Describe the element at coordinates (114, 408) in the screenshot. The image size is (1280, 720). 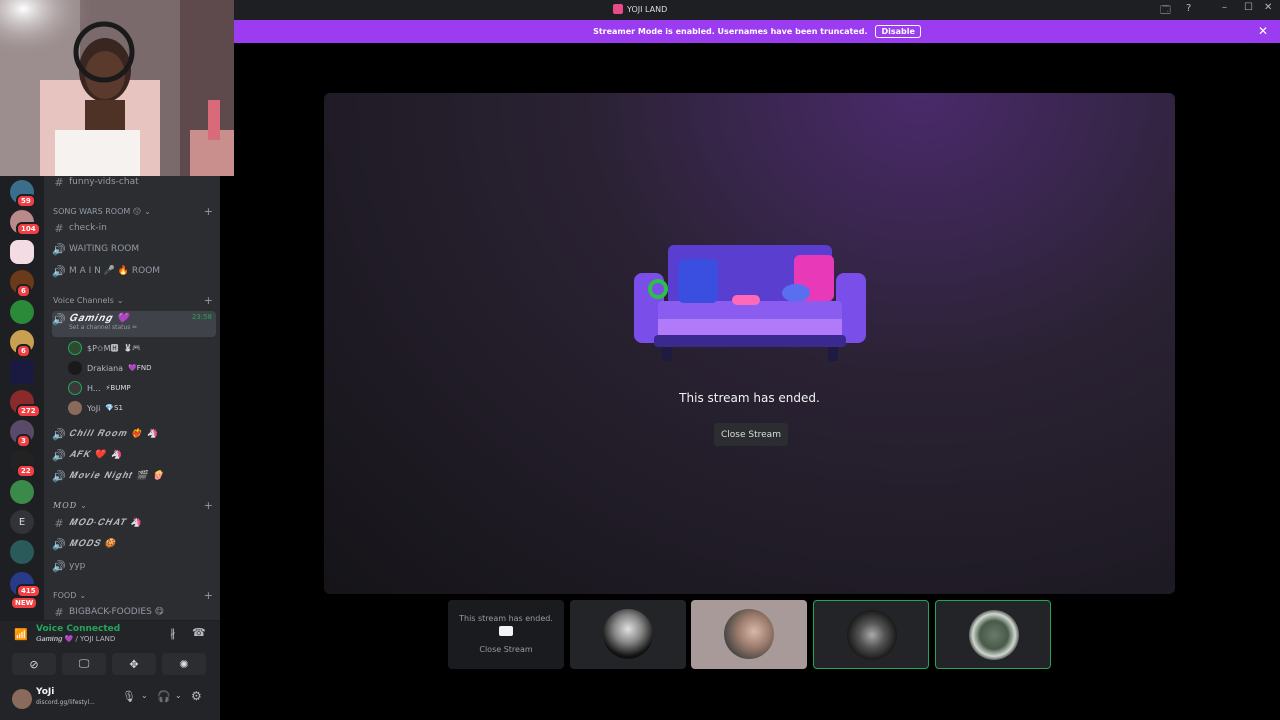
I see `user-tag: 💎S1` at that location.